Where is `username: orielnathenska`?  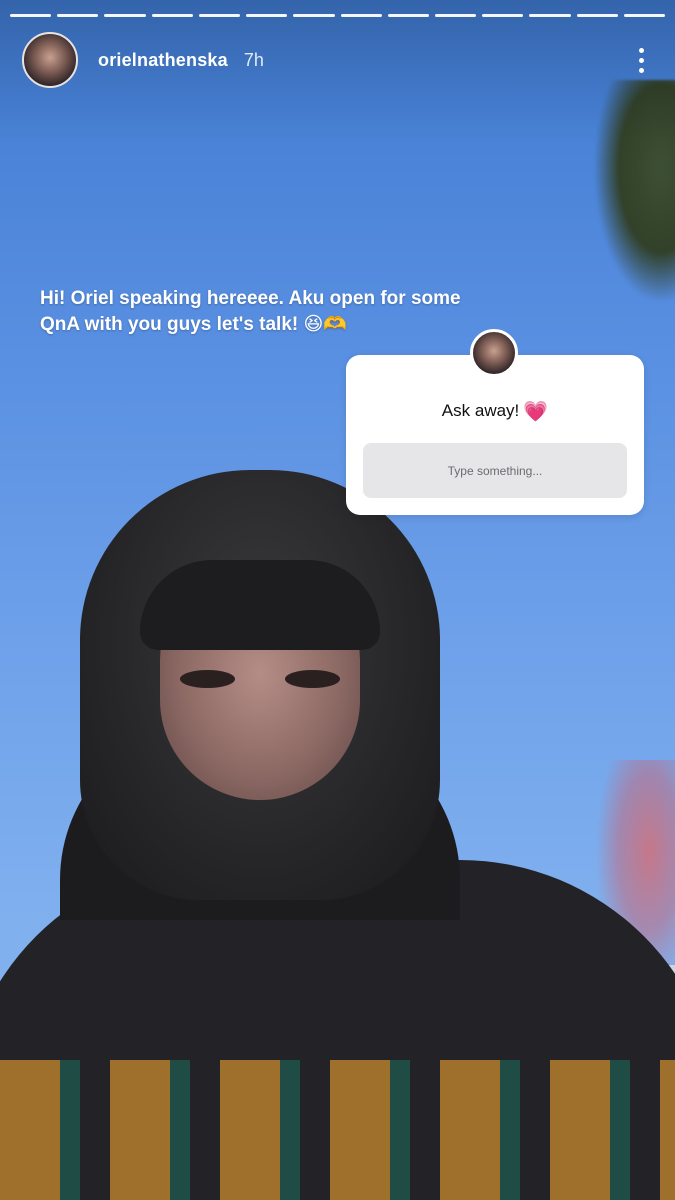 username: orielnathenska is located at coordinates (163, 60).